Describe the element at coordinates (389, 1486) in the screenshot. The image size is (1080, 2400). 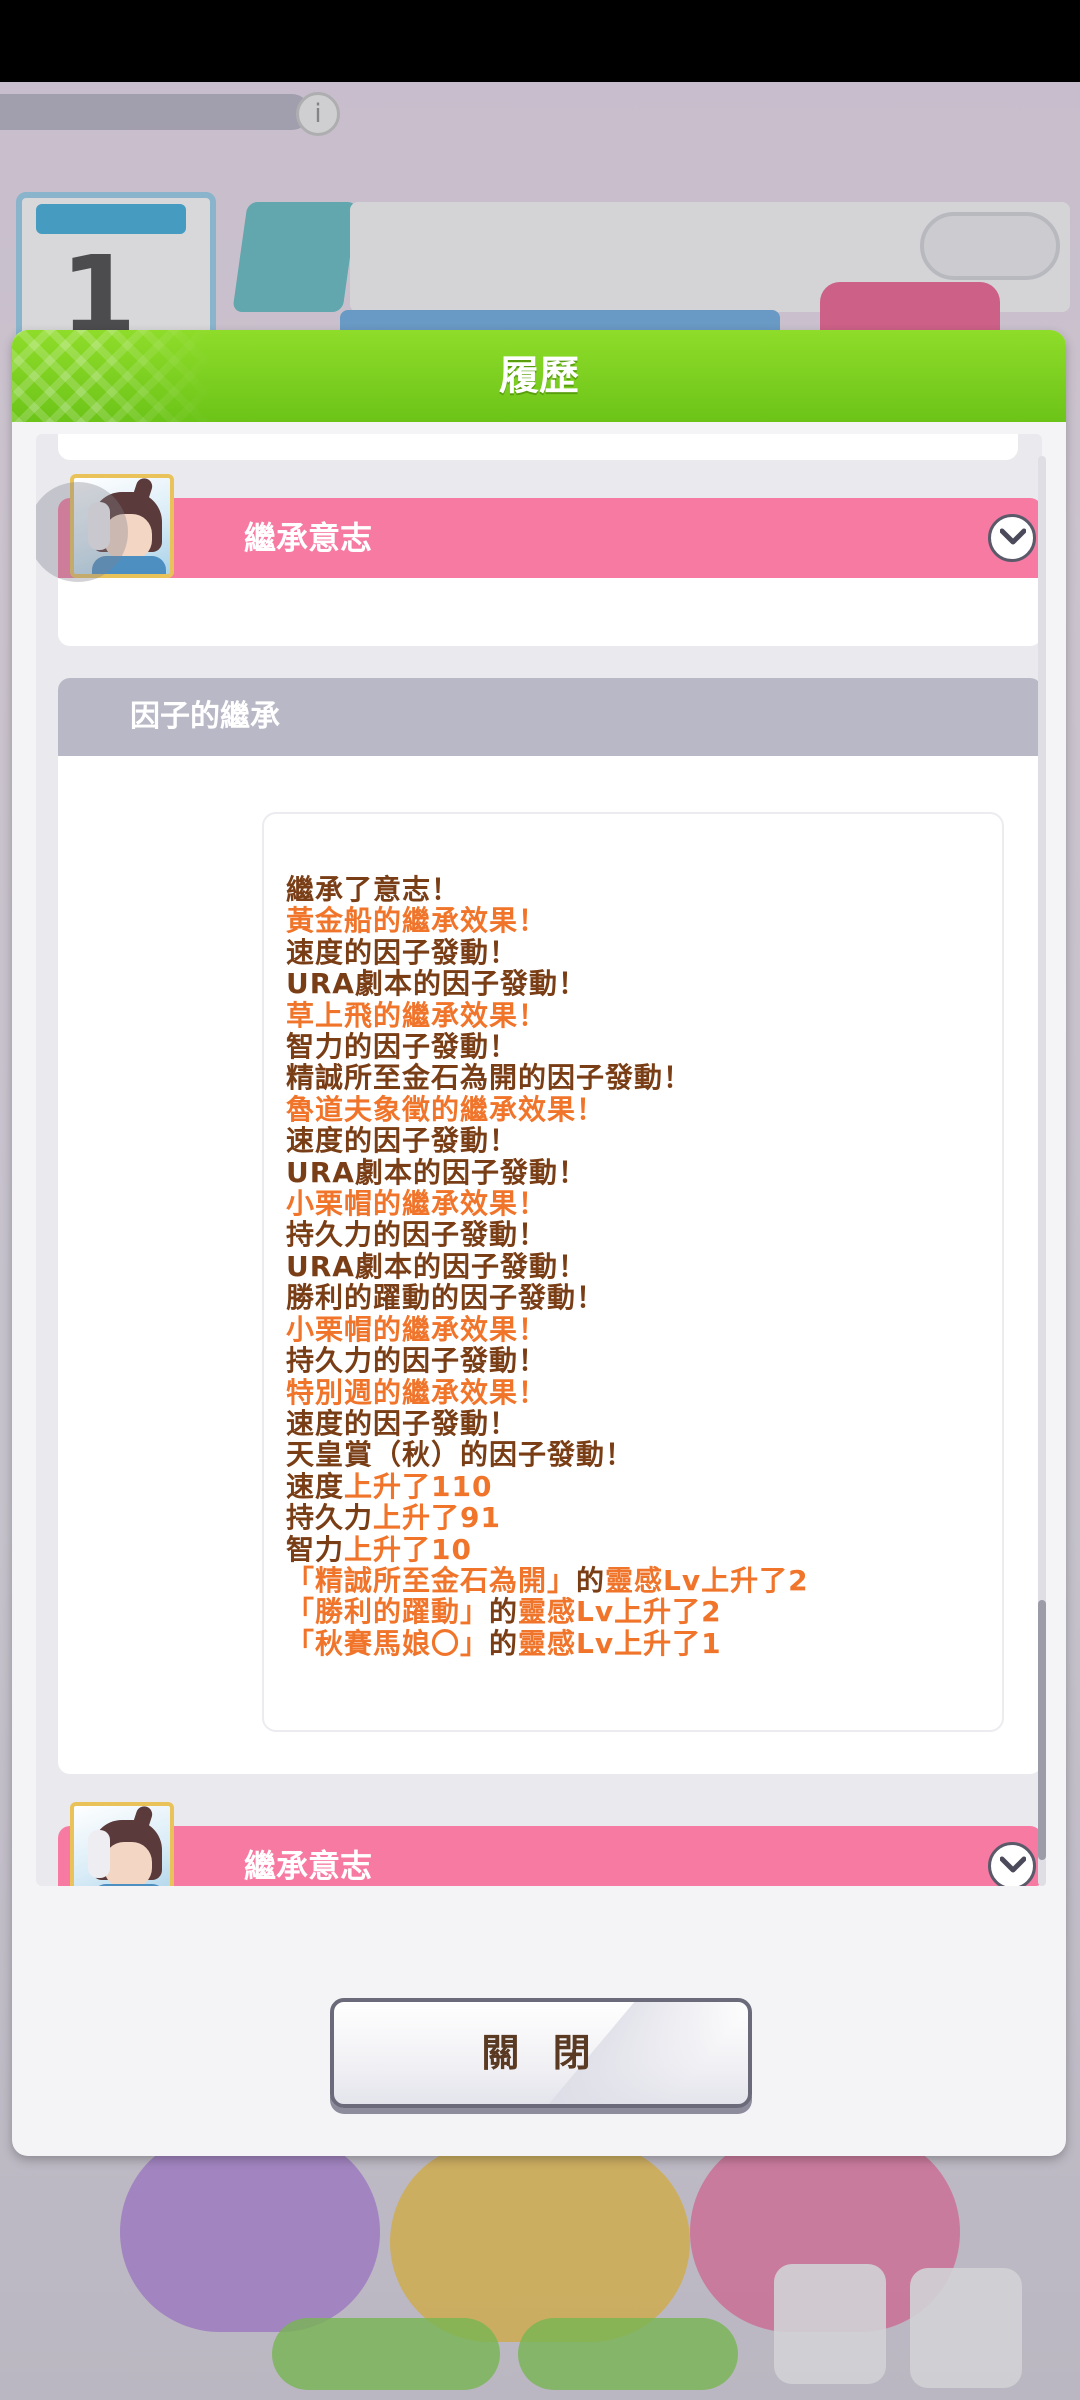
I see `stat-line: 速度上升了110` at that location.